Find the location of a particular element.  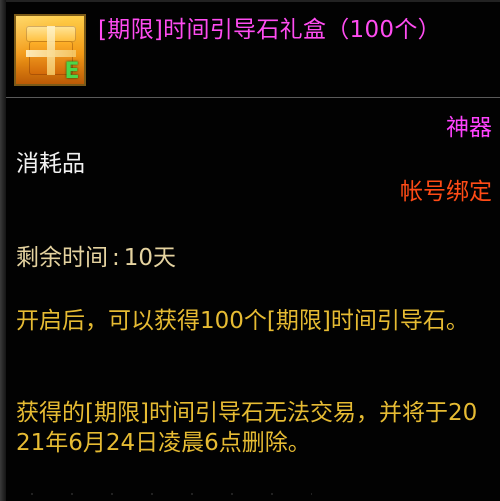

description-open-effect: 开启后，可以获得100个[期限]时间引导石。 is located at coordinates (242, 321).